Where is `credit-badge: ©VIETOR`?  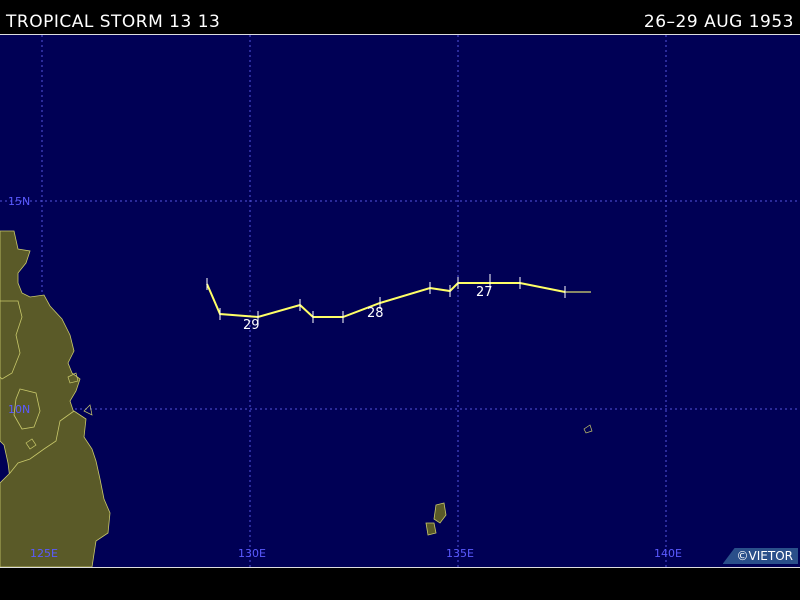 credit-badge: ©VIETOR is located at coordinates (760, 556).